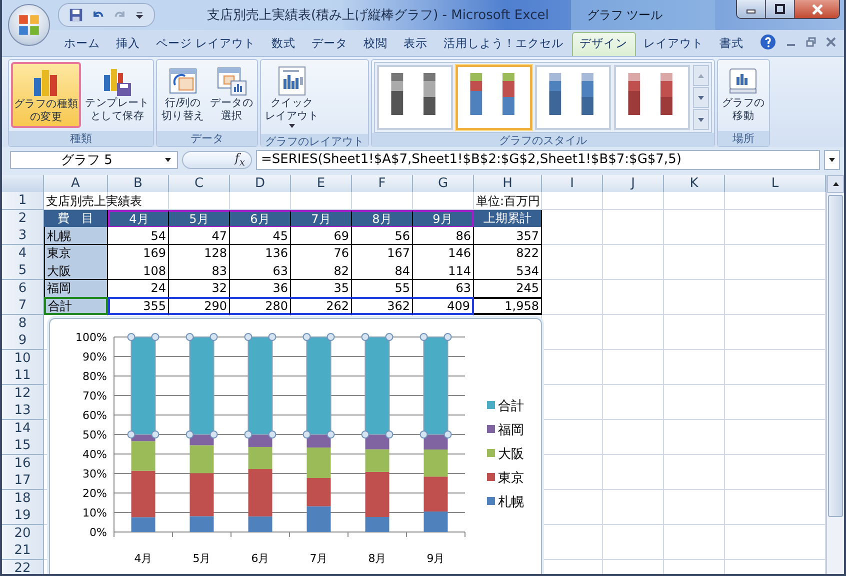 The height and width of the screenshot is (576, 846). I want to click on table-cell: 245, so click(527, 288).